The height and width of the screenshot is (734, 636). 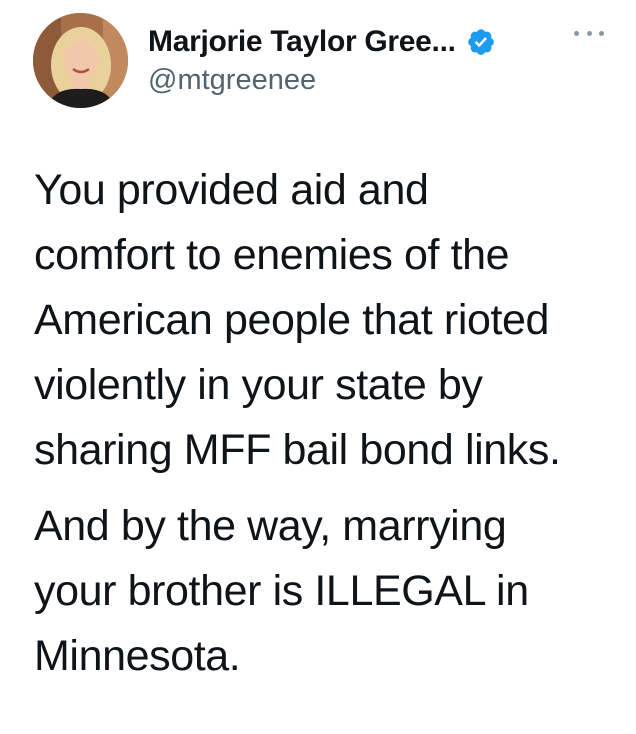 I want to click on avatar-photo, so click(x=80, y=60).